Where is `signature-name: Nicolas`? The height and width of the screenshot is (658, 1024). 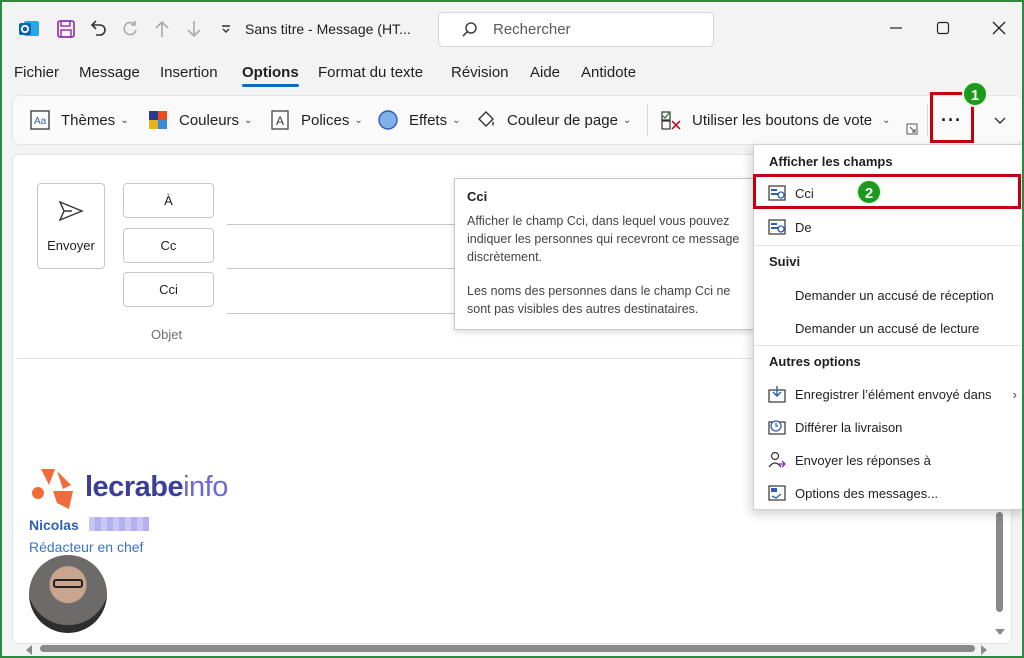 signature-name: Nicolas is located at coordinates (54, 525).